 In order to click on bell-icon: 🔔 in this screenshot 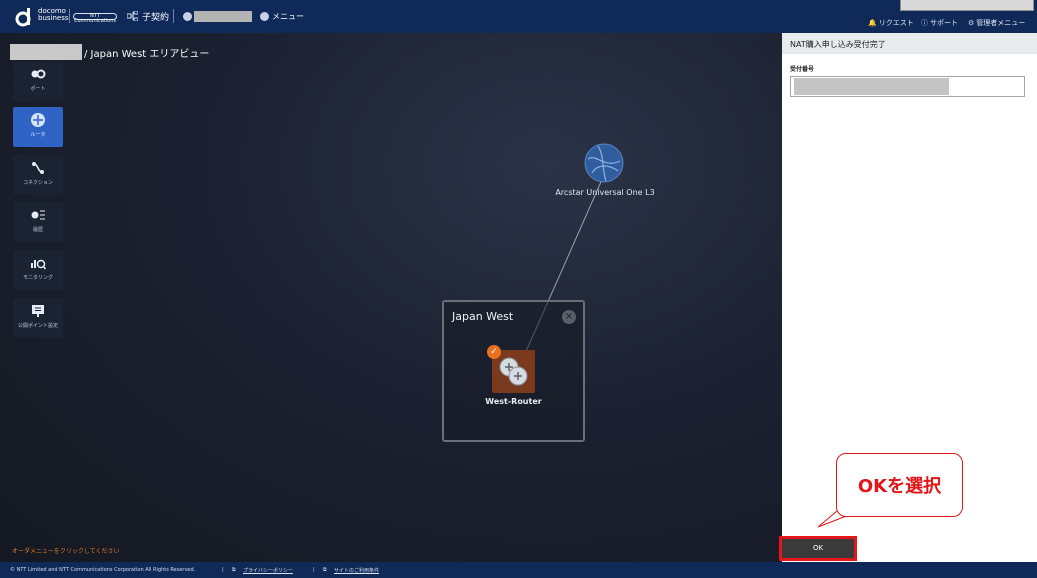, I will do `click(872, 23)`.